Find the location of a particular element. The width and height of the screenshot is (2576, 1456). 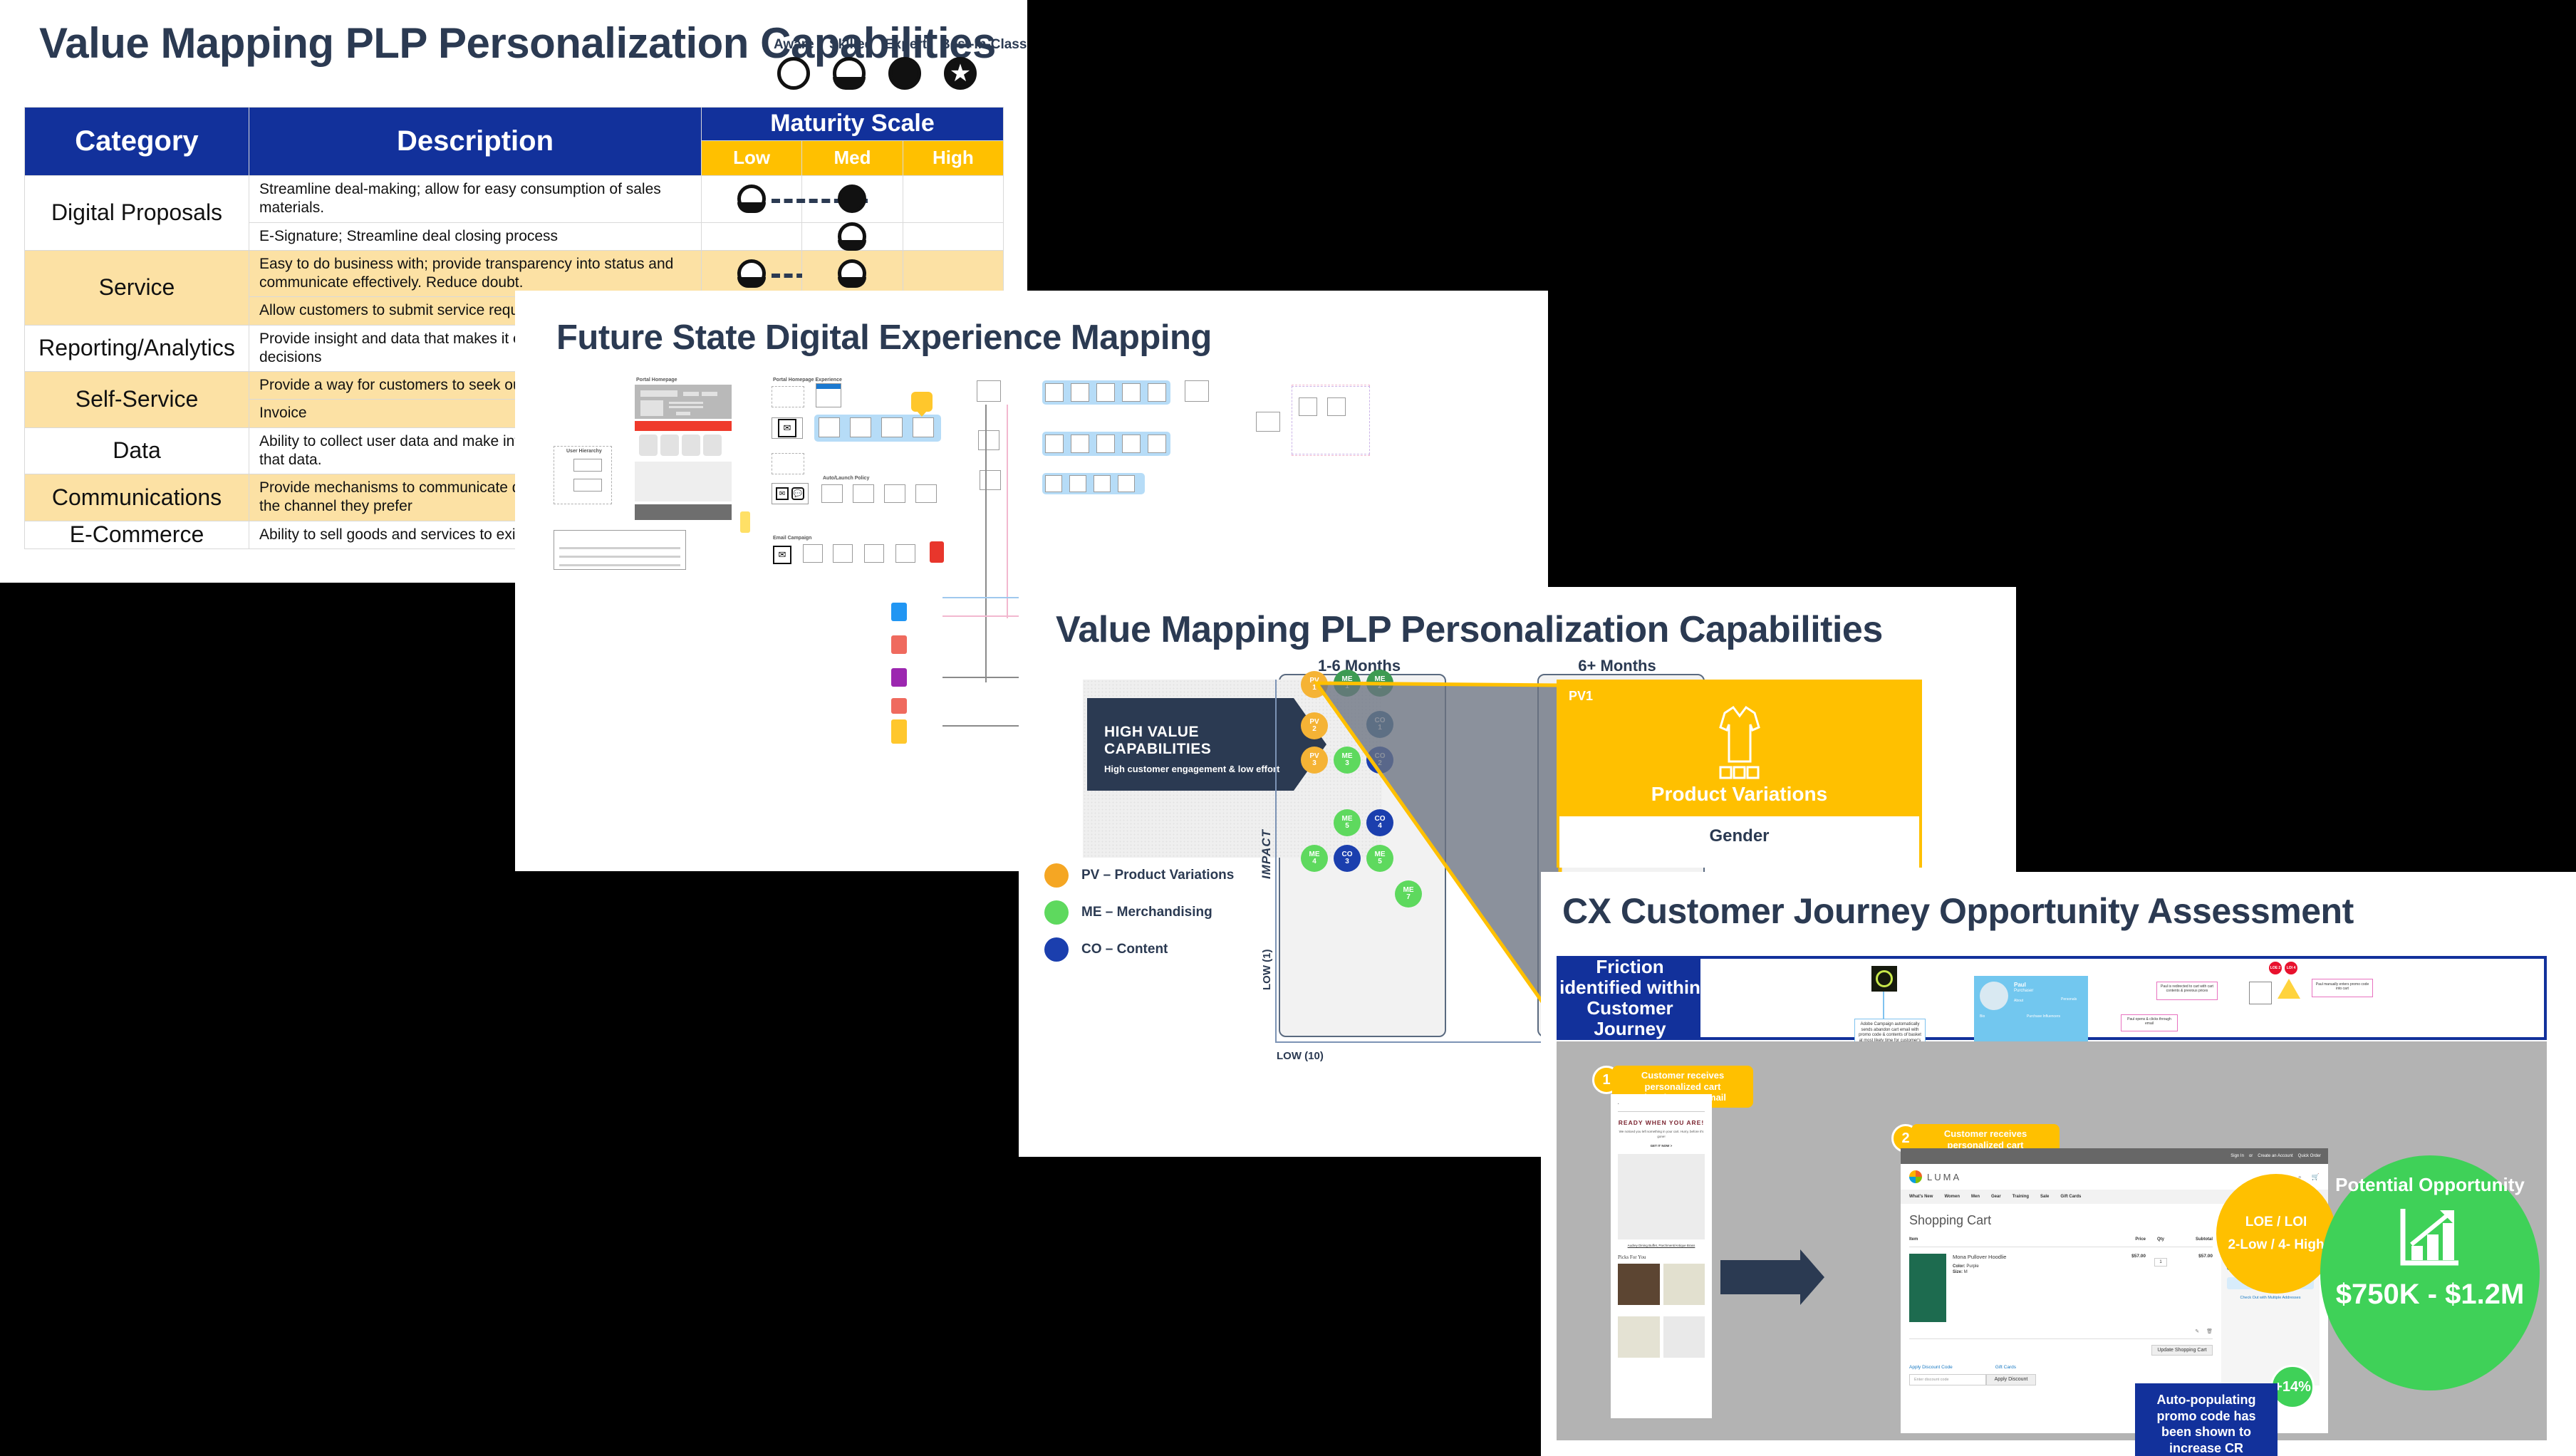

bubble-me-2: ME 2 is located at coordinates (1379, 683).